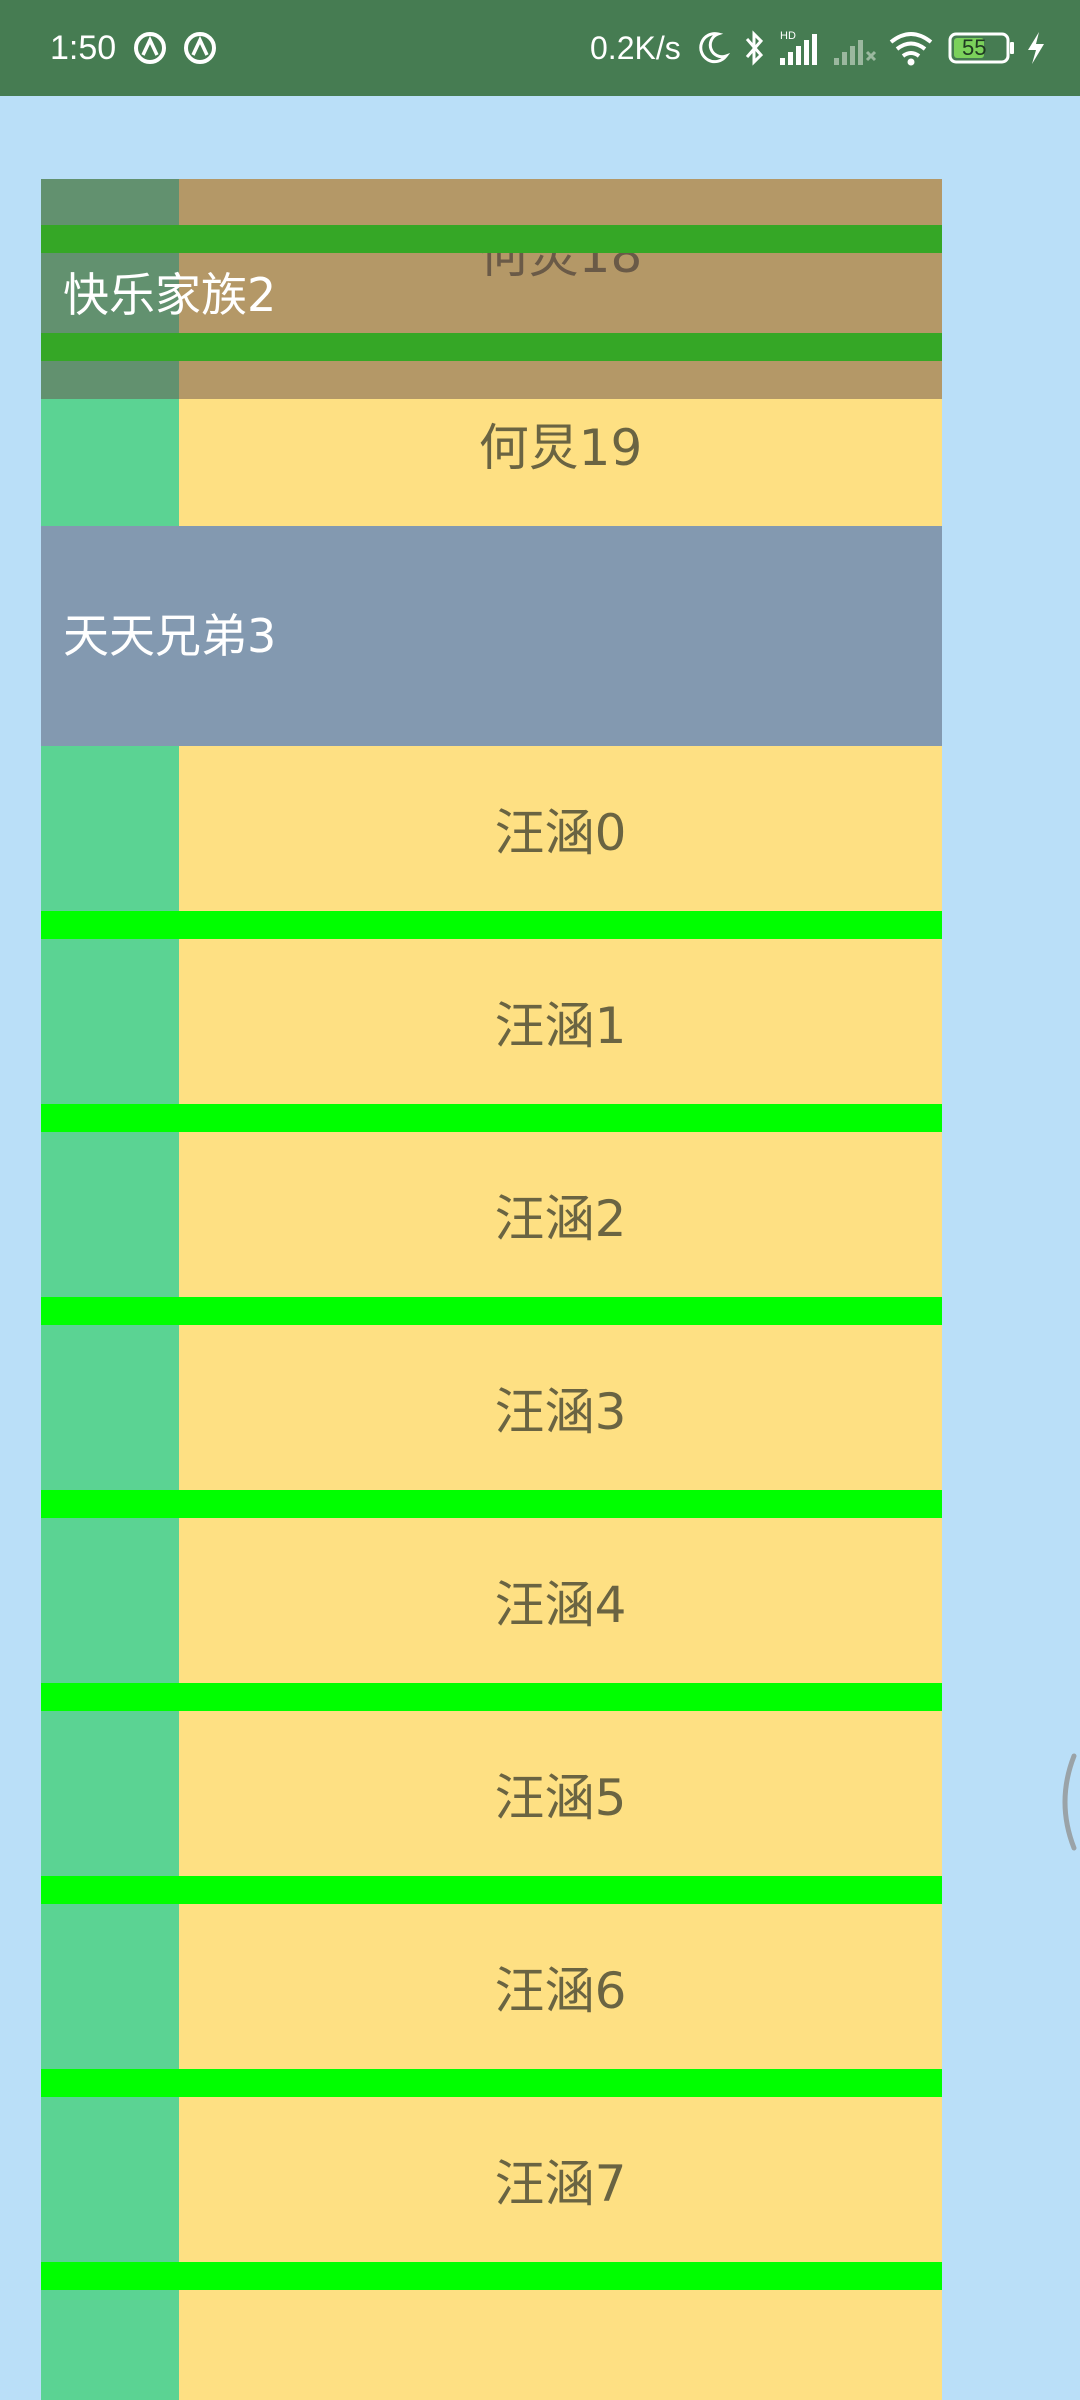 The height and width of the screenshot is (2400, 1080). I want to click on bluetooth-icon, so click(754, 48).